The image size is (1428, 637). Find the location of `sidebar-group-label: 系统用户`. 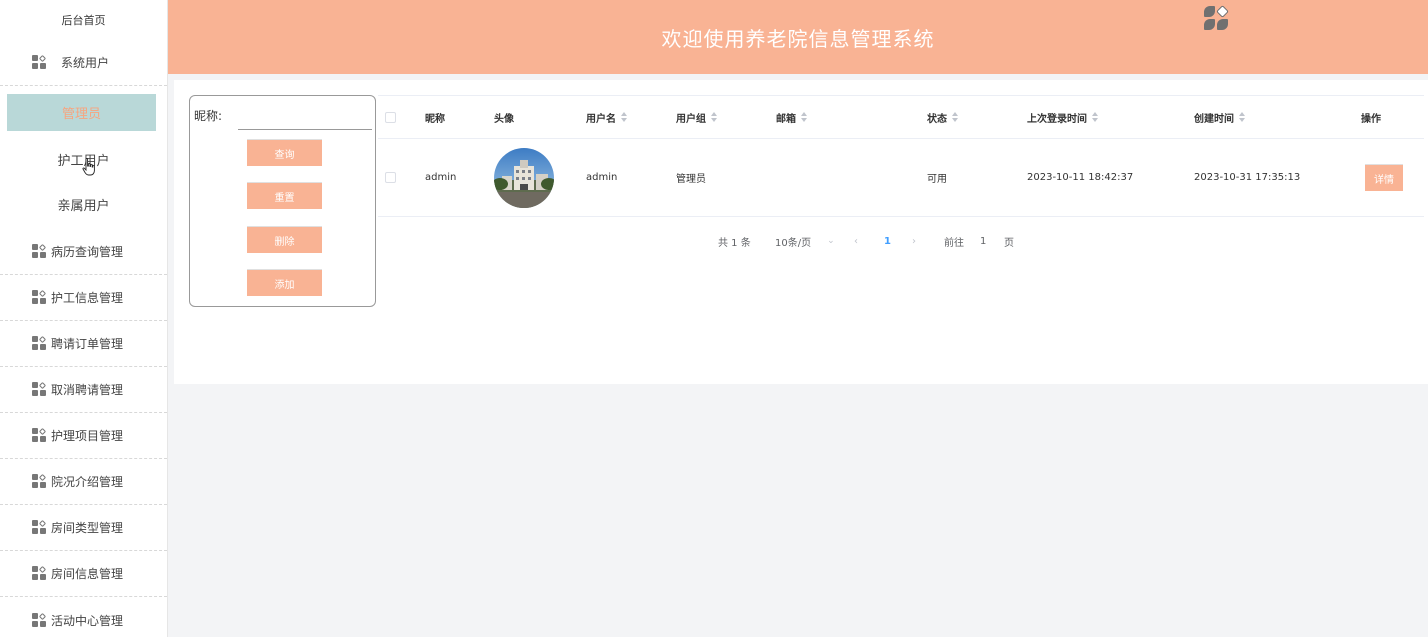

sidebar-group-label: 系统用户 is located at coordinates (85, 63).